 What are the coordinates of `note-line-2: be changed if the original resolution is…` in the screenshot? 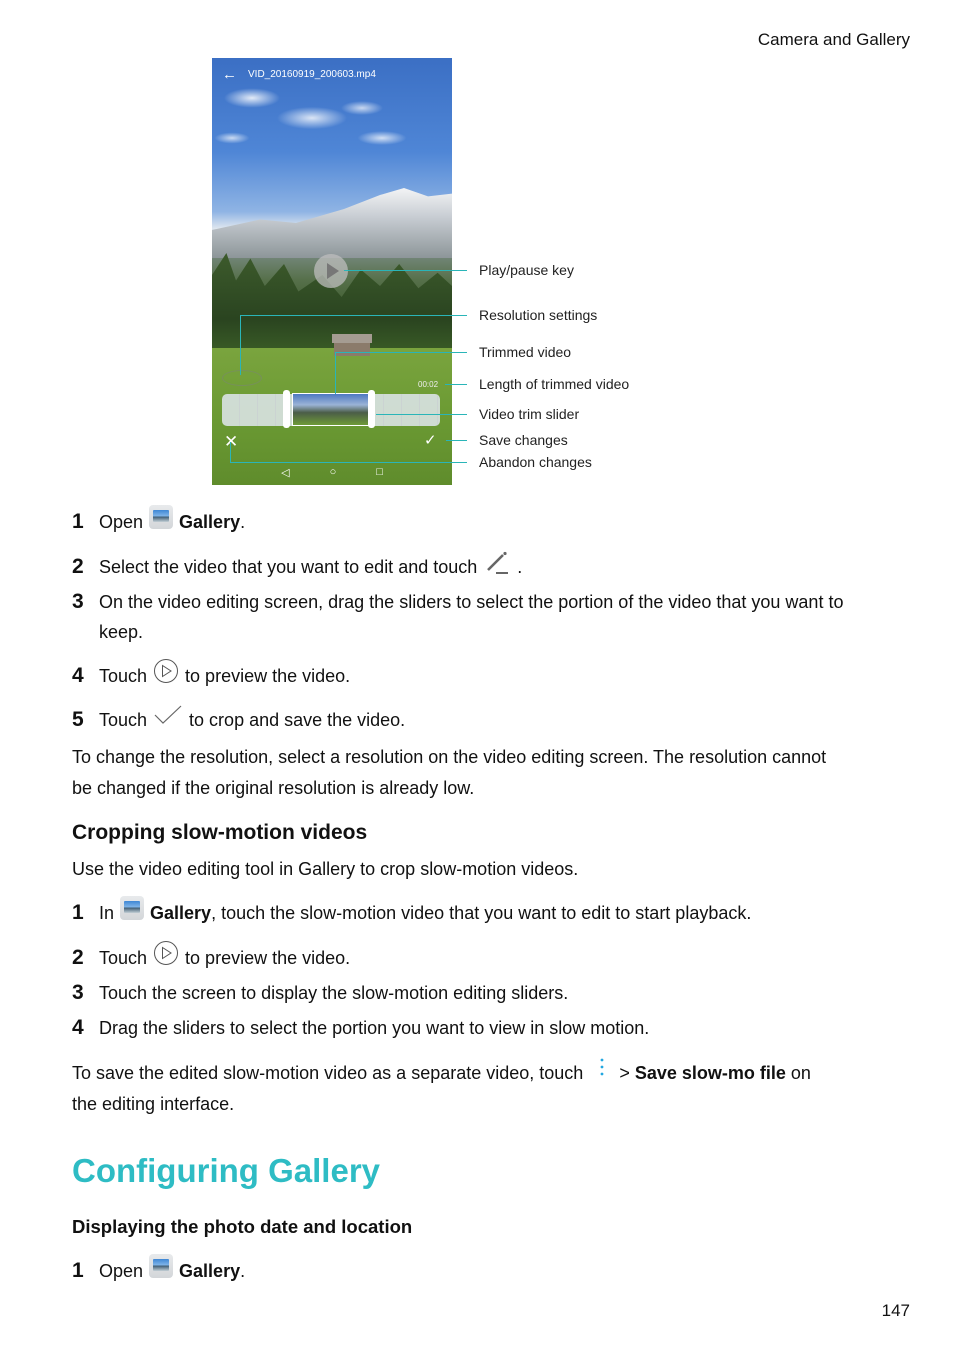 It's located at (273, 788).